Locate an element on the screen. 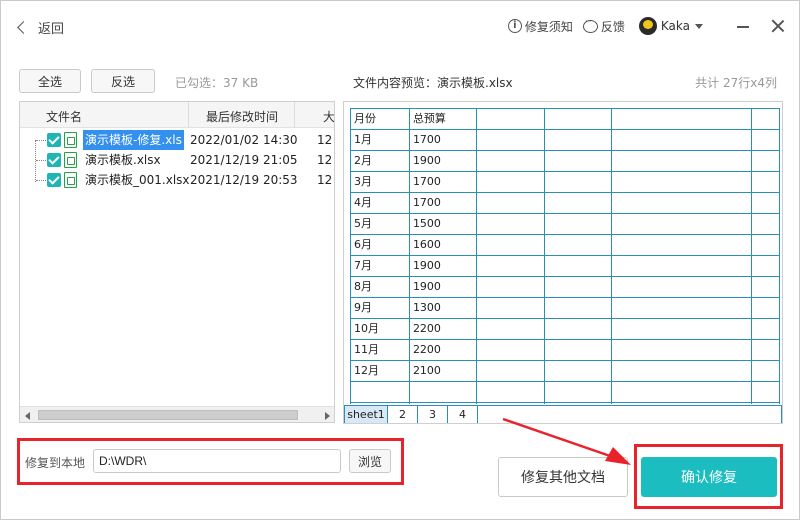 This screenshot has width=800, height=520. feedback-link: 反馈 is located at coordinates (603, 26).